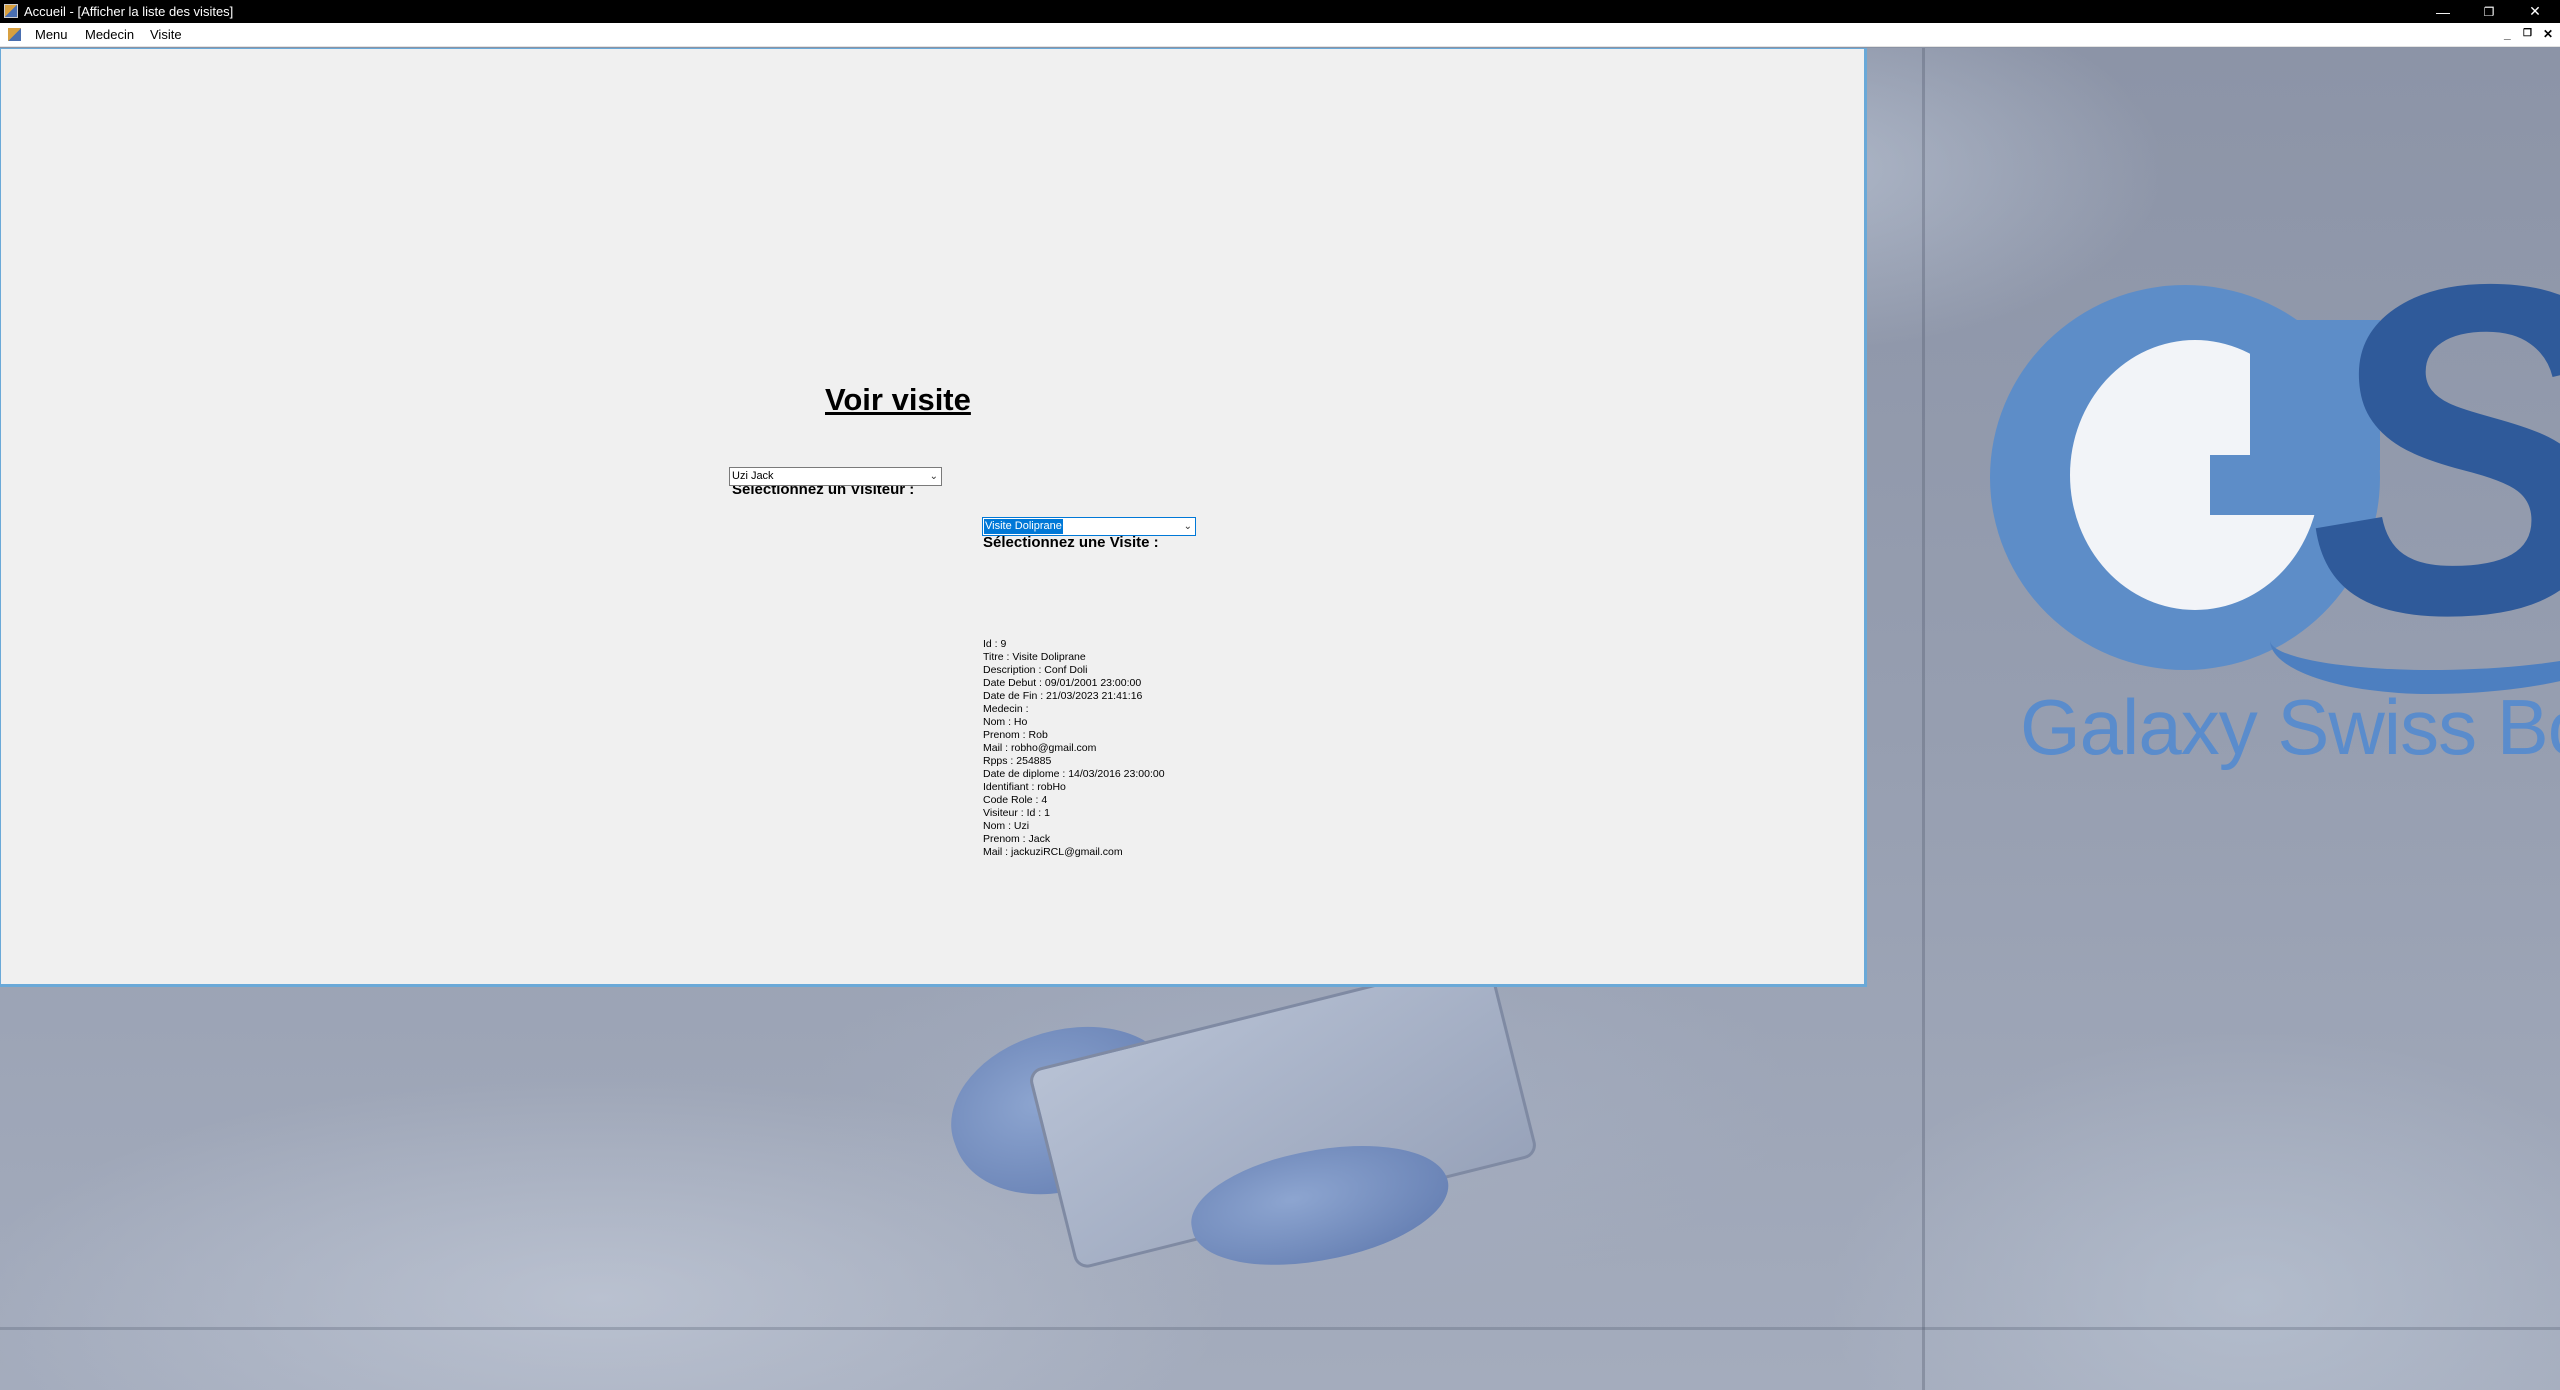  What do you see at coordinates (166, 35) in the screenshot?
I see `menu-item-visite: Visite` at bounding box center [166, 35].